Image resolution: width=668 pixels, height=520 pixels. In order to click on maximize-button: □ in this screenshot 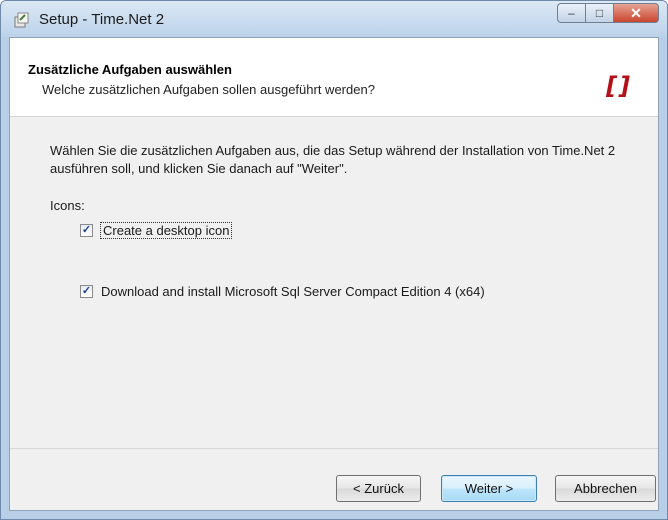, I will do `click(599, 13)`.